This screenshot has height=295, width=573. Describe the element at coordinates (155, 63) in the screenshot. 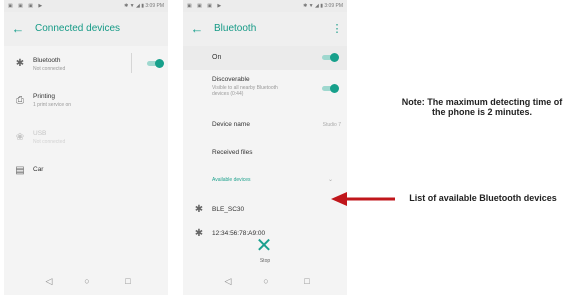

I see `bluetooth-toggle` at that location.